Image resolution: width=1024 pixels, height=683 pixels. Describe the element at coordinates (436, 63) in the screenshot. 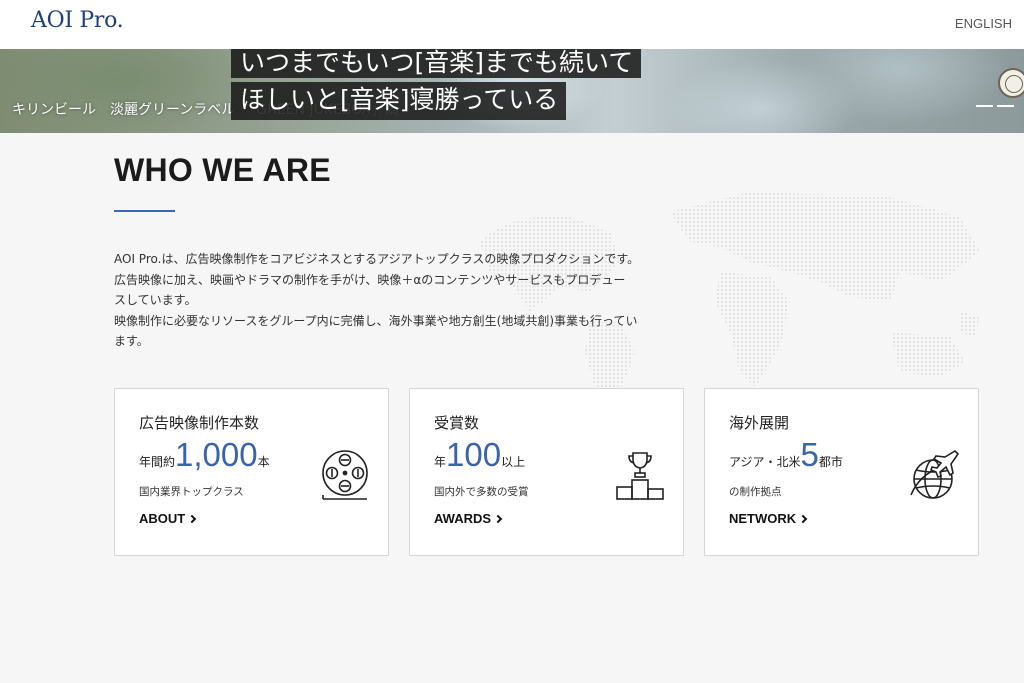

I see `subtitle-line-1: いつまでもいつ[音楽]までも続いて` at that location.